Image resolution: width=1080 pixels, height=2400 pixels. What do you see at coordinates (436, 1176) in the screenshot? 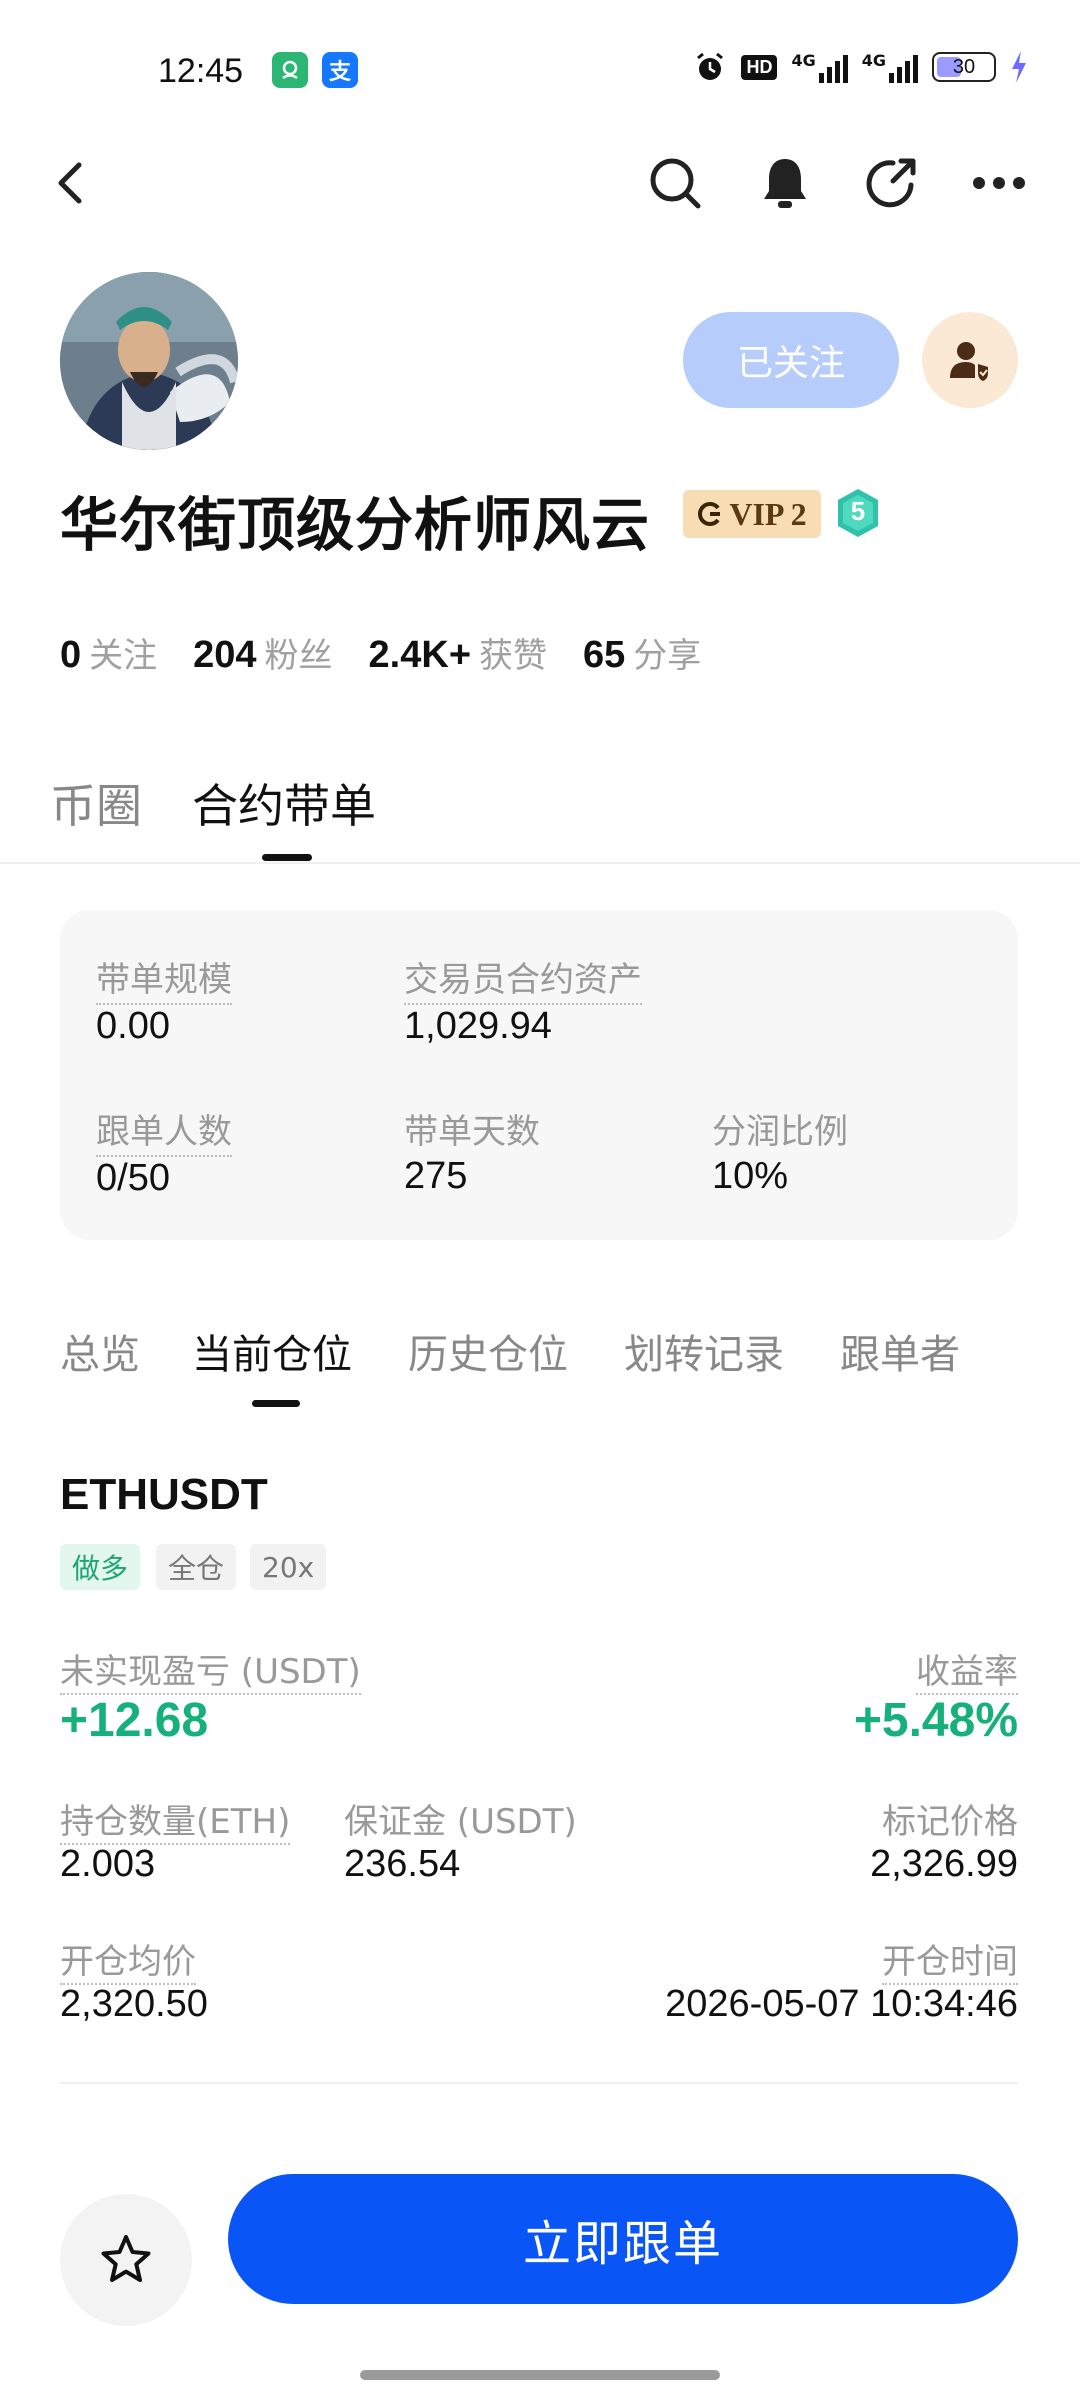
I see `days-value: 275` at bounding box center [436, 1176].